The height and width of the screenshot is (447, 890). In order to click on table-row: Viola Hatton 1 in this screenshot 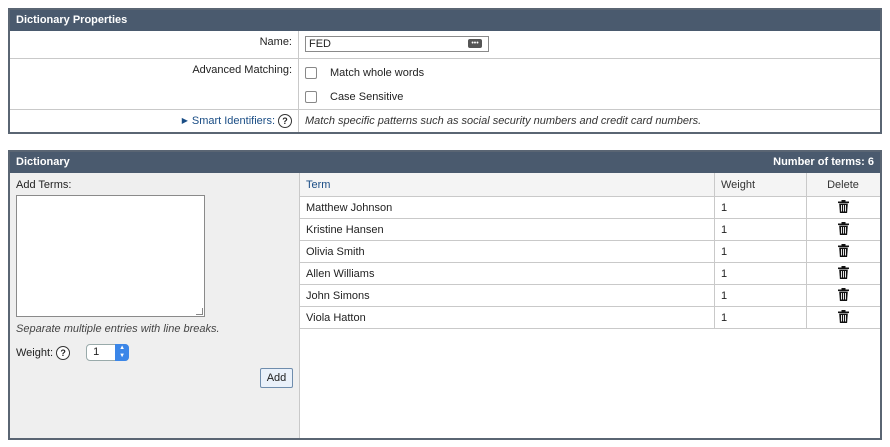, I will do `click(590, 317)`.